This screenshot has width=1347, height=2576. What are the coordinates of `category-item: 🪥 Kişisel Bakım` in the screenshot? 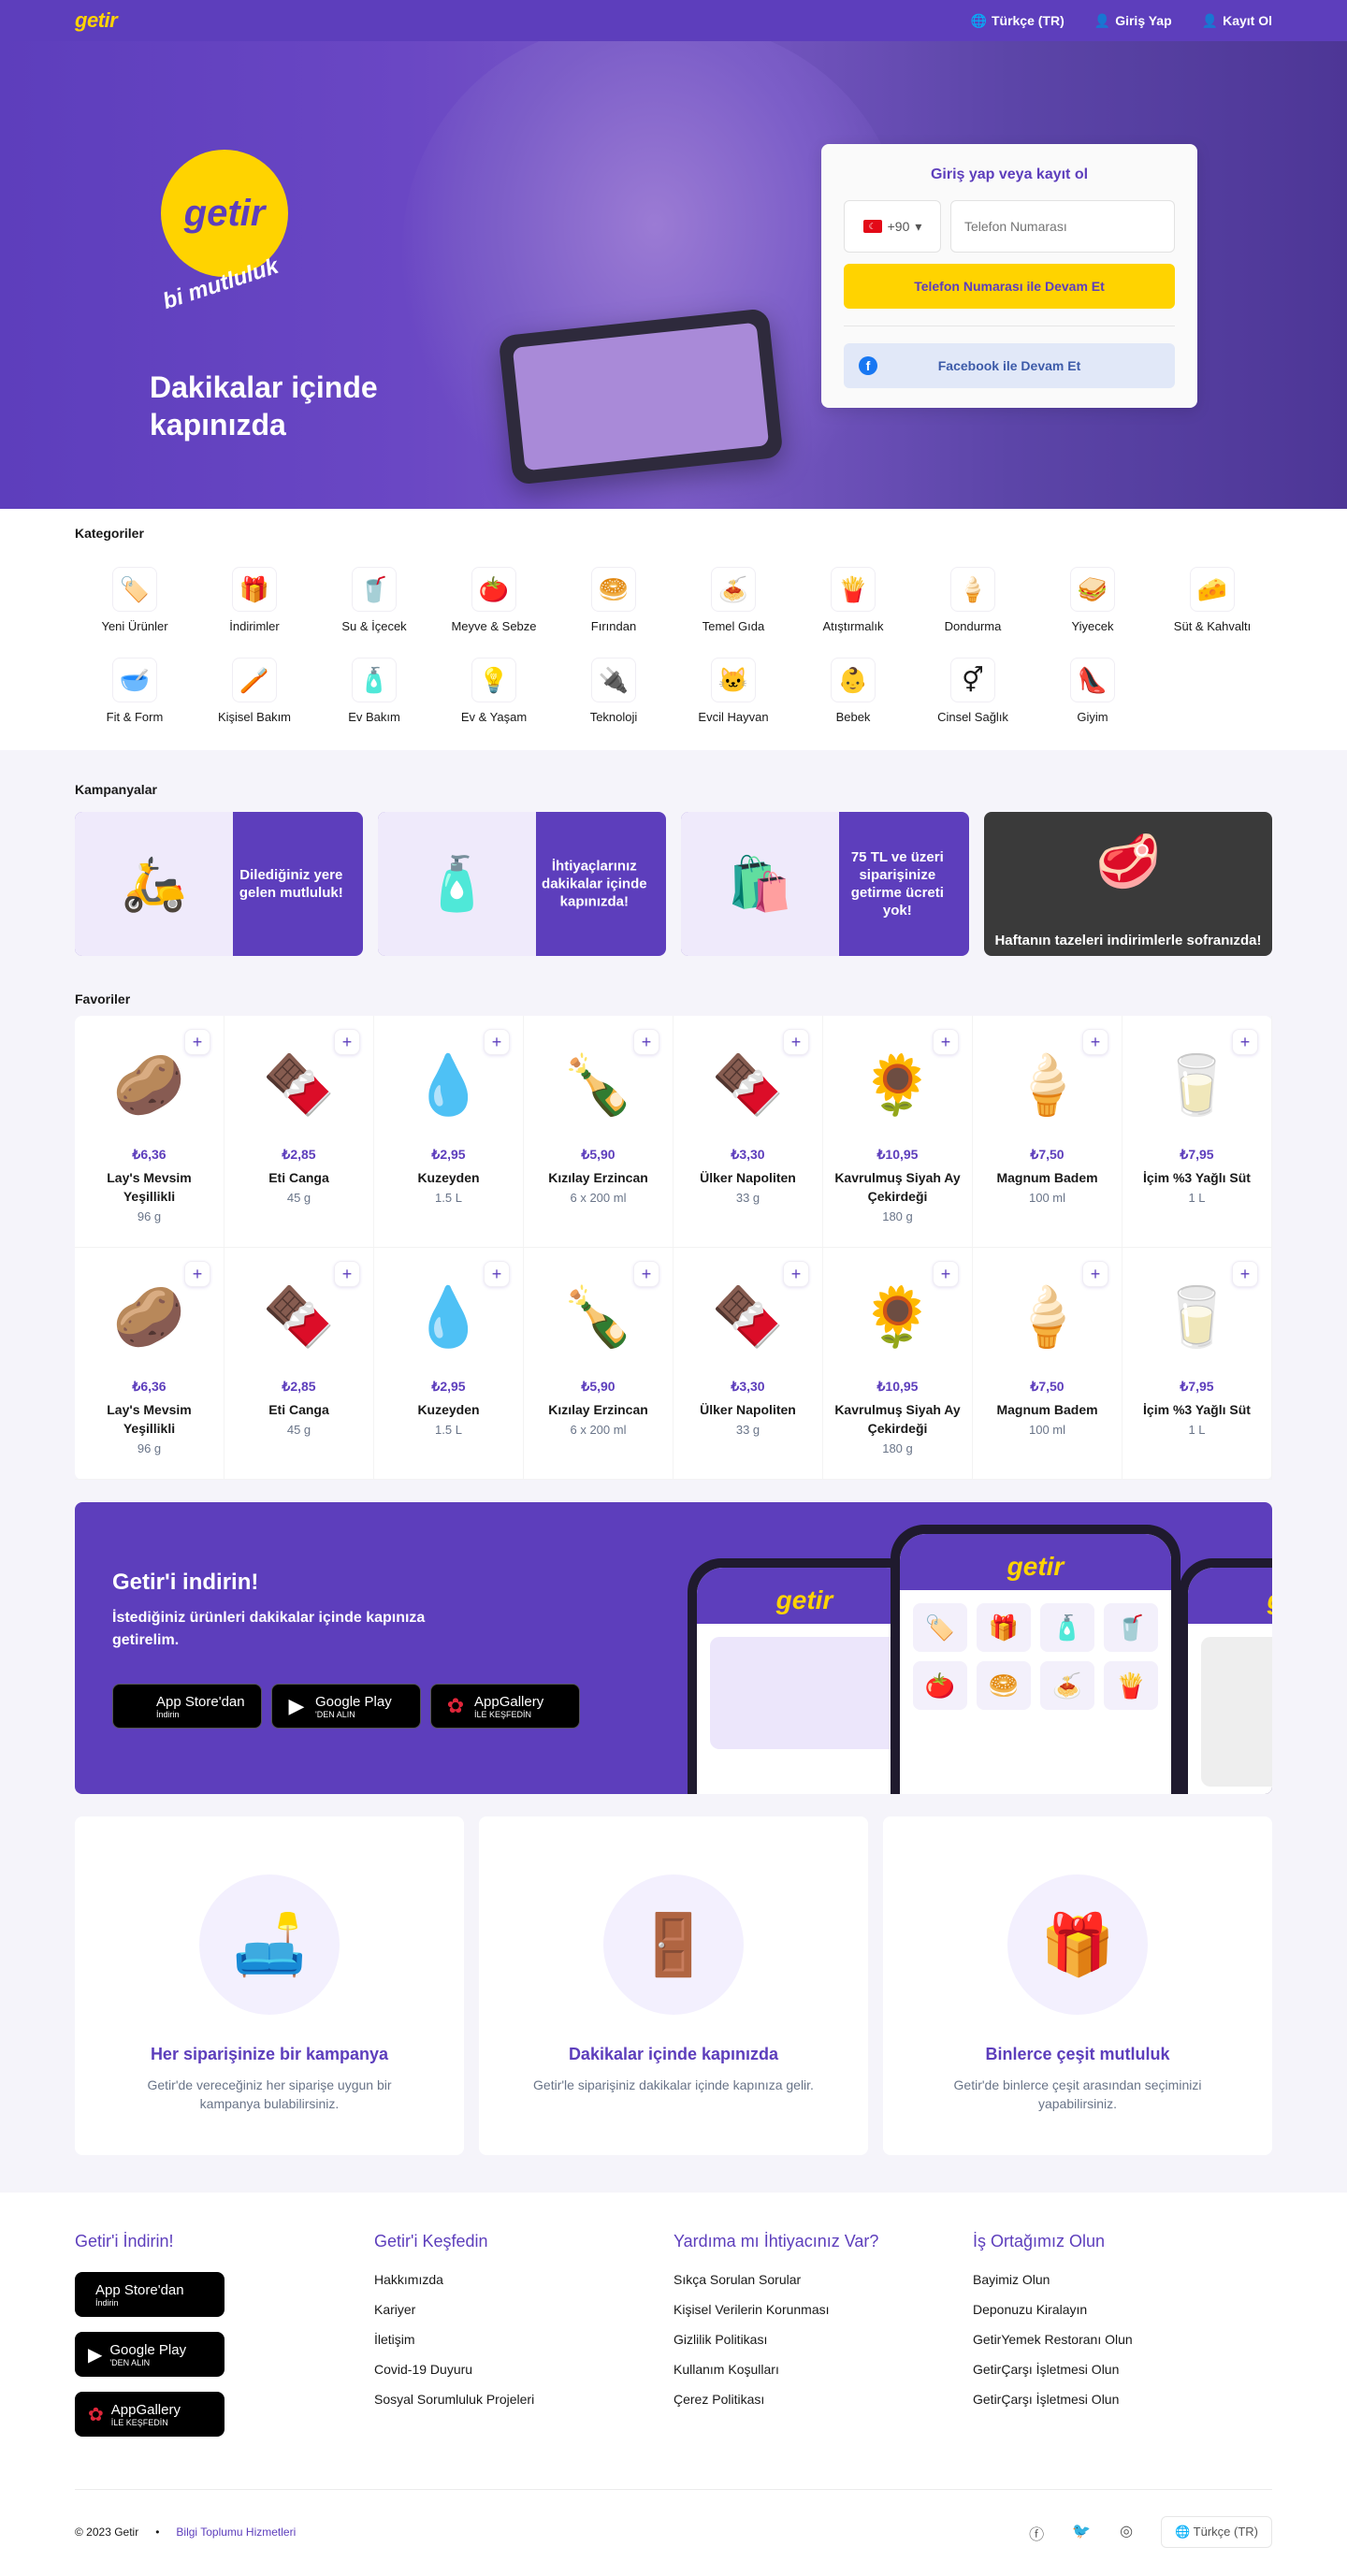 It's located at (254, 691).